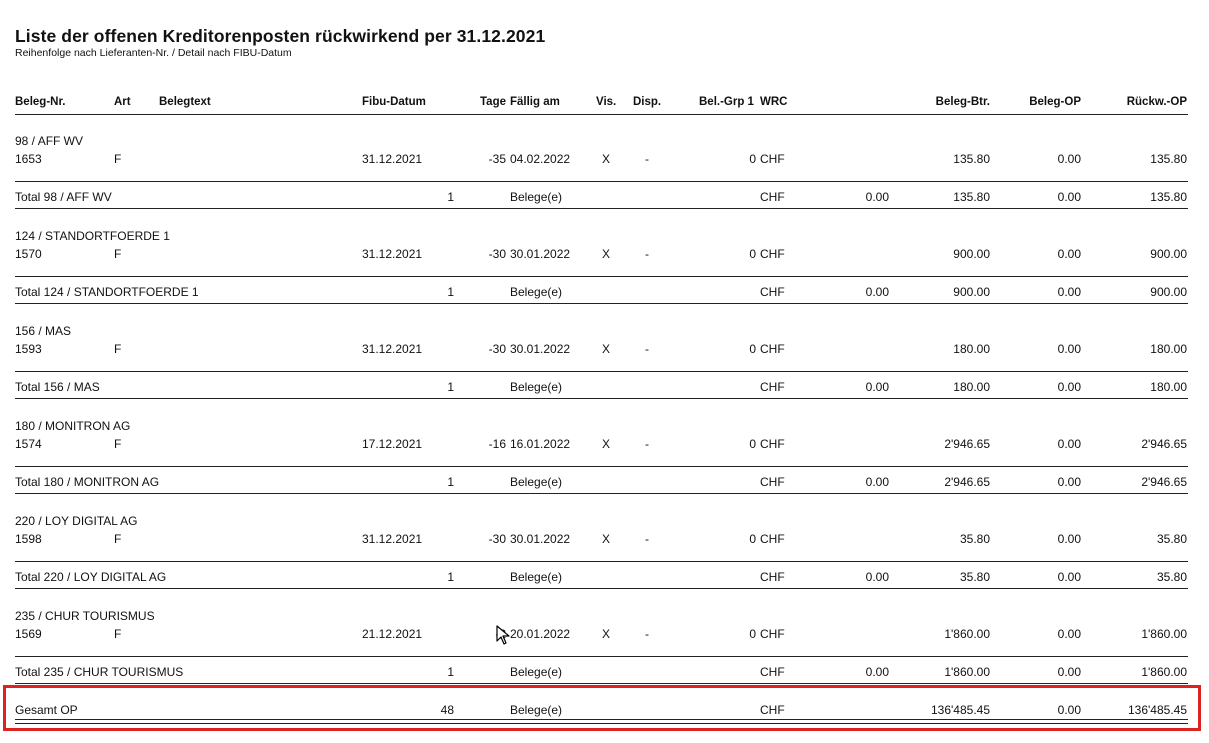  What do you see at coordinates (1156, 102) in the screenshot?
I see `col-rueckw-op: Rückw.-OP` at bounding box center [1156, 102].